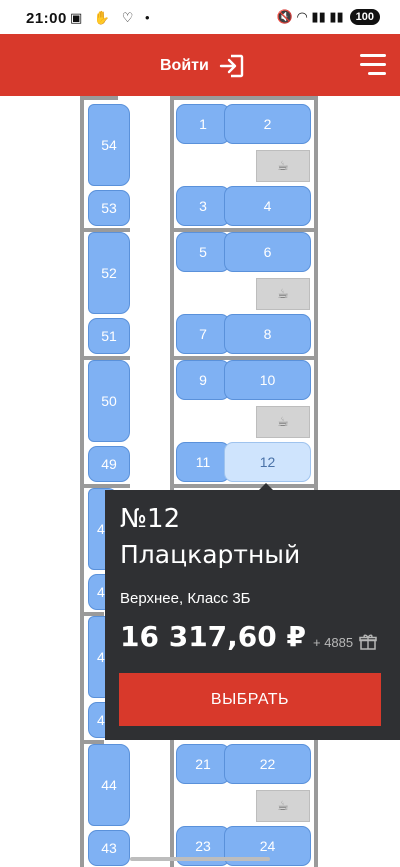 This screenshot has height=867, width=400. I want to click on menu-icon, so click(373, 65).